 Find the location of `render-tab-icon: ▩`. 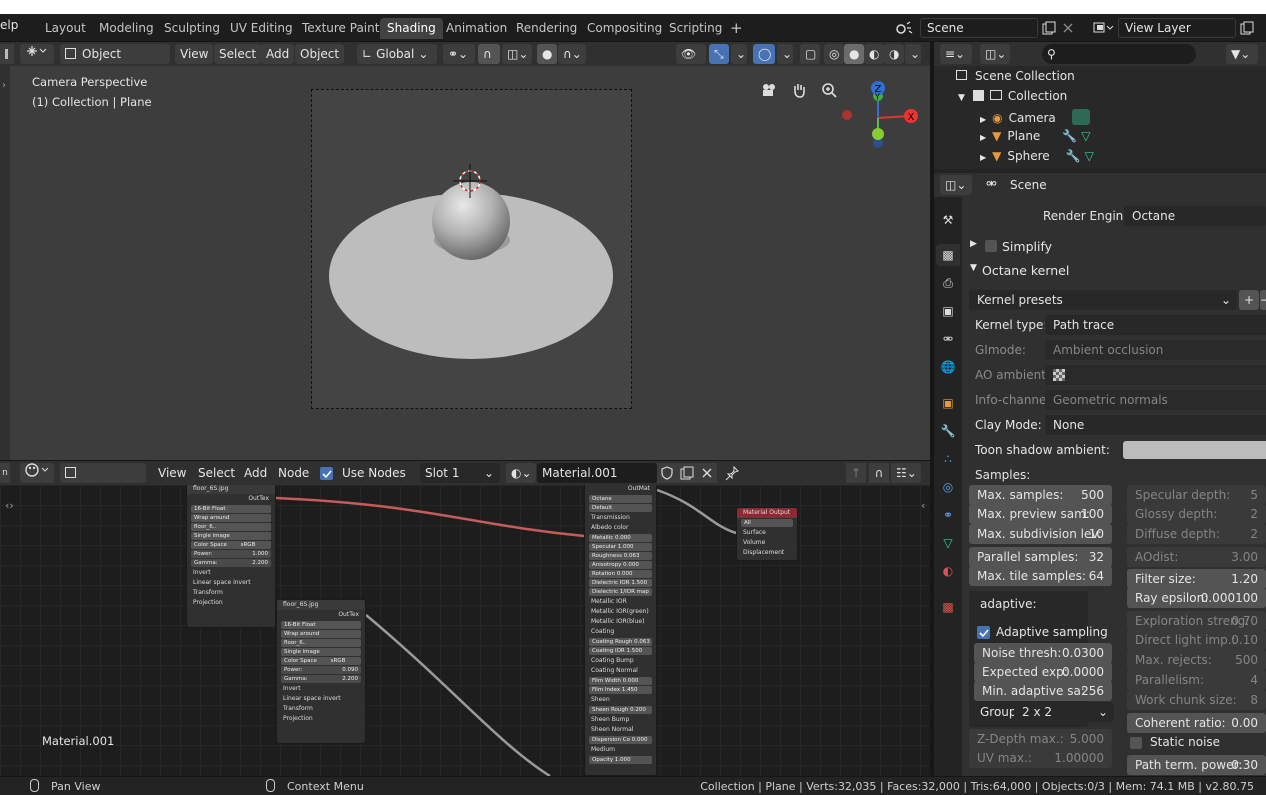

render-tab-icon: ▩ is located at coordinates (948, 255).